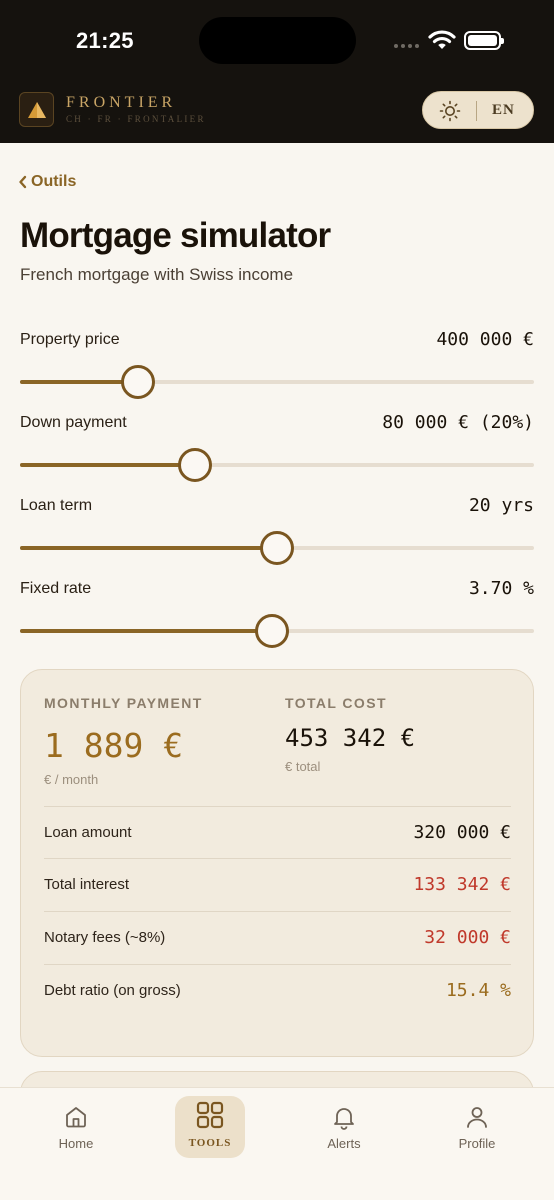 This screenshot has height=1200, width=554. I want to click on result-row: Notary fees (~8%) 32 000 €, so click(277, 937).